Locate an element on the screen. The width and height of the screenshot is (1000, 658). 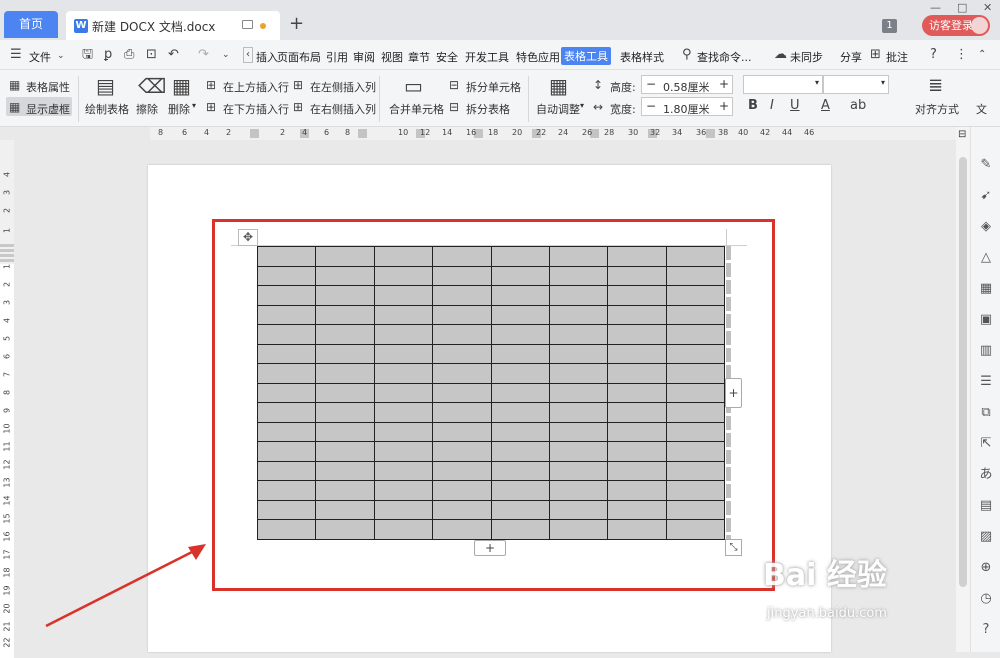
baidu-watermark: Bai 经验 jingyan.baidu.com is located at coordinates (863, 589).